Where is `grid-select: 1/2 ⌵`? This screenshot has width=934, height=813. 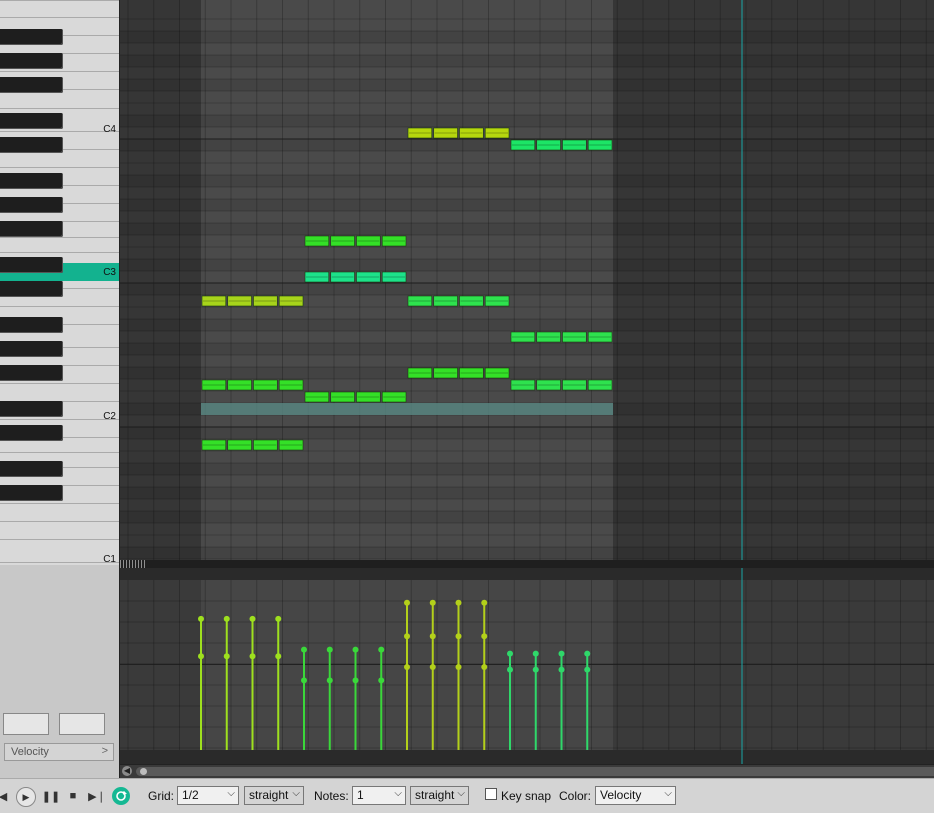 grid-select: 1/2 ⌵ is located at coordinates (208, 795).